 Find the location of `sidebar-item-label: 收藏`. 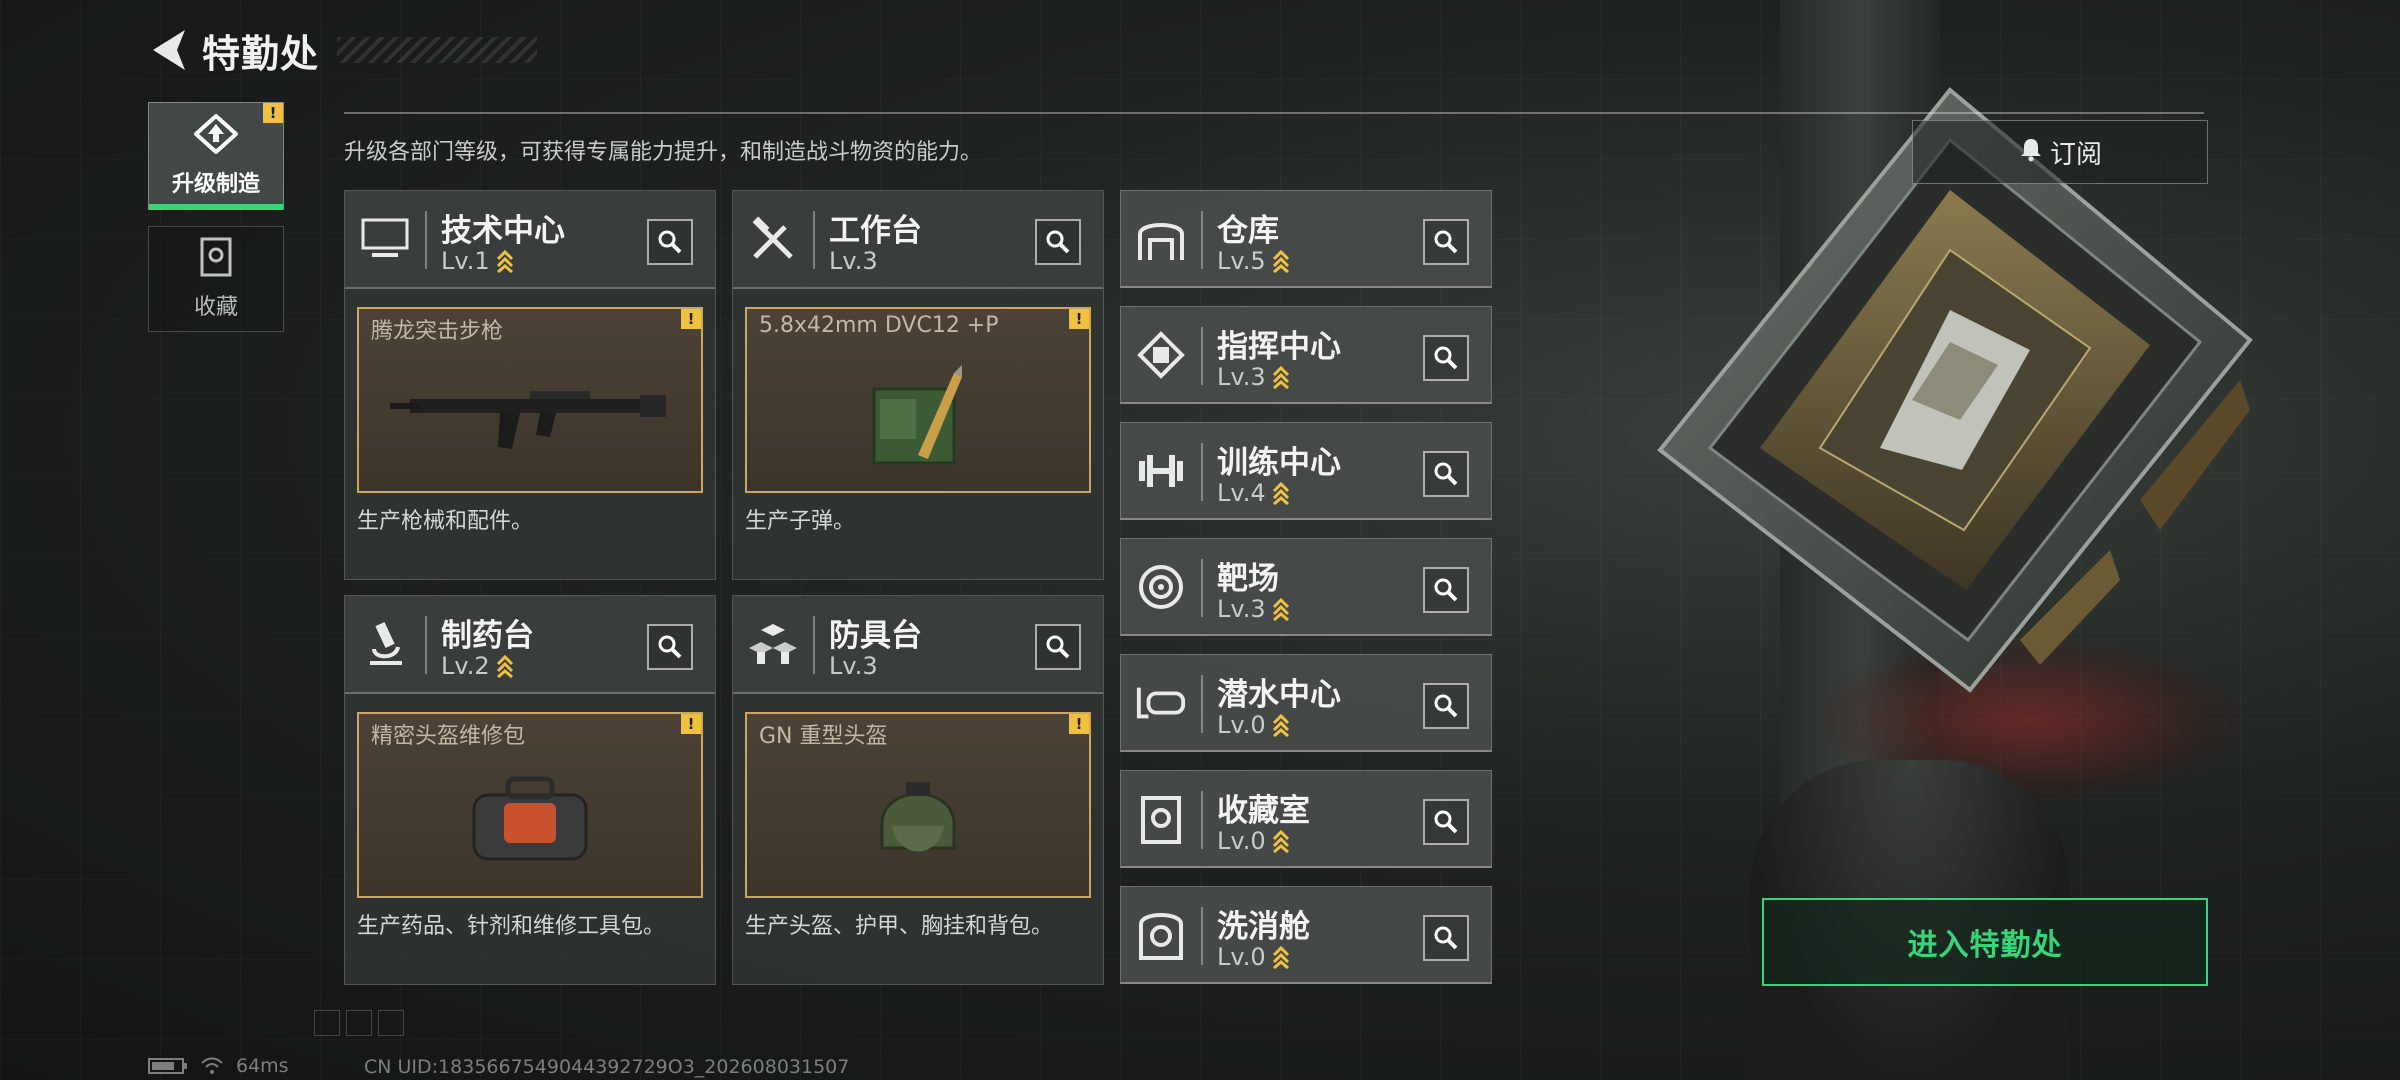

sidebar-item-label: 收藏 is located at coordinates (215, 307).